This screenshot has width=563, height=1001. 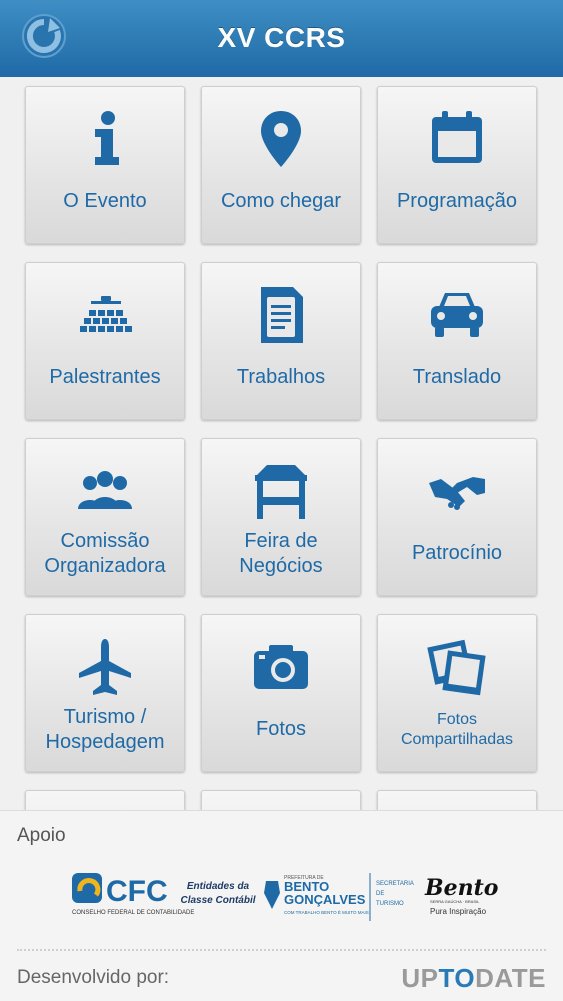 What do you see at coordinates (93, 977) in the screenshot?
I see `developed-by-label: Desenvolvido por:` at bounding box center [93, 977].